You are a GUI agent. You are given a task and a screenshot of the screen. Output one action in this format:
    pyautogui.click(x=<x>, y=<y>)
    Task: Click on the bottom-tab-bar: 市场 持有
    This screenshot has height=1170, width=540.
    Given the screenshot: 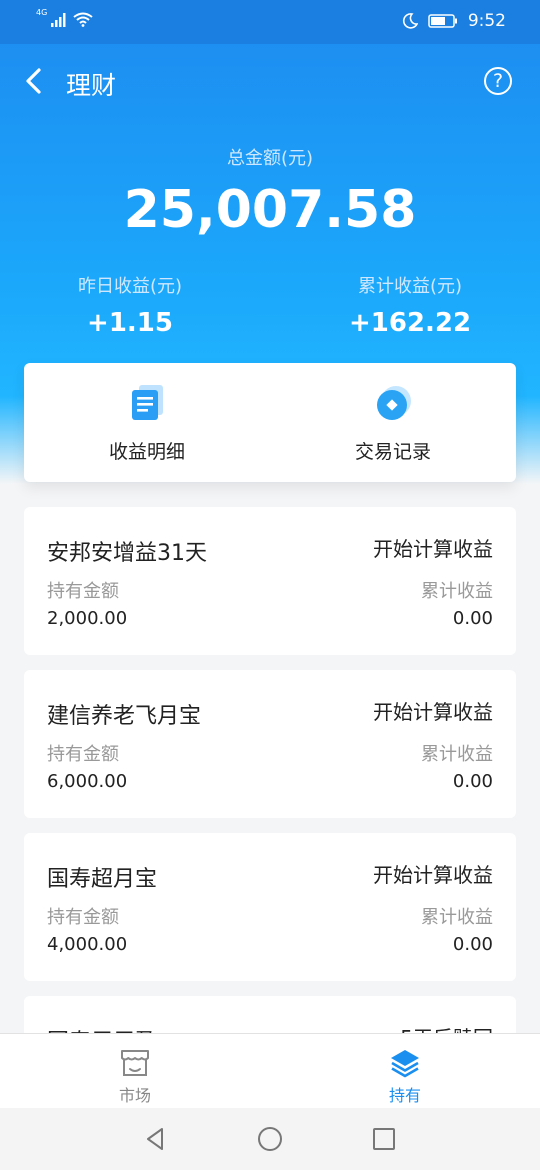 What is the action you would take?
    pyautogui.click(x=270, y=1070)
    